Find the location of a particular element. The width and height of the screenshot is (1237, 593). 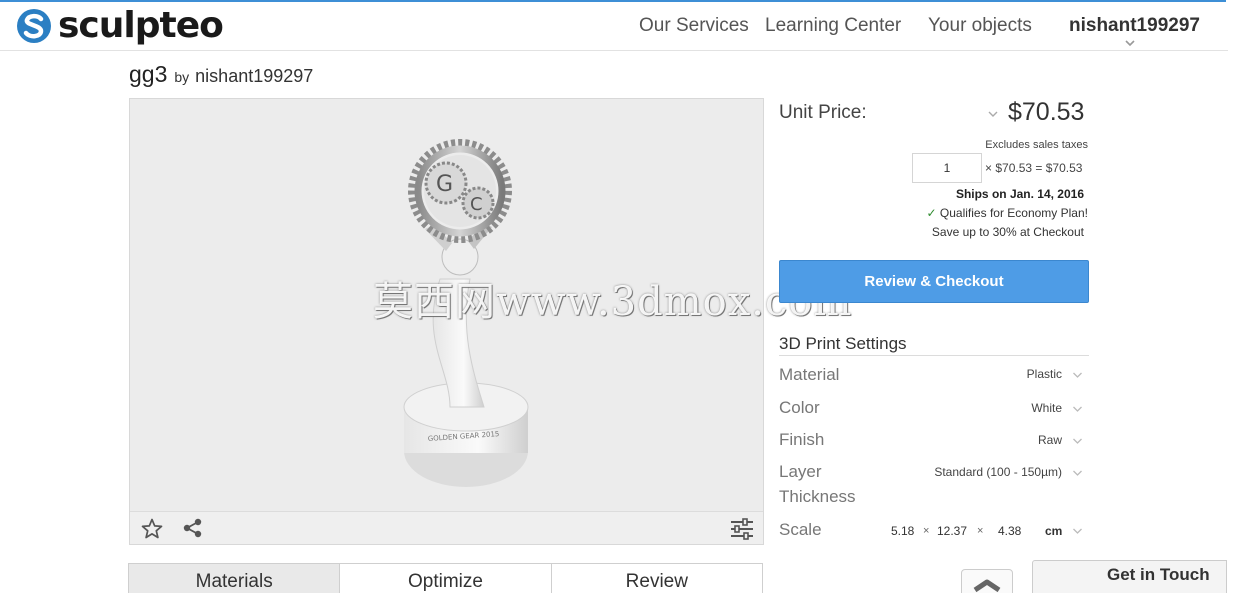

divider is located at coordinates (934, 355).